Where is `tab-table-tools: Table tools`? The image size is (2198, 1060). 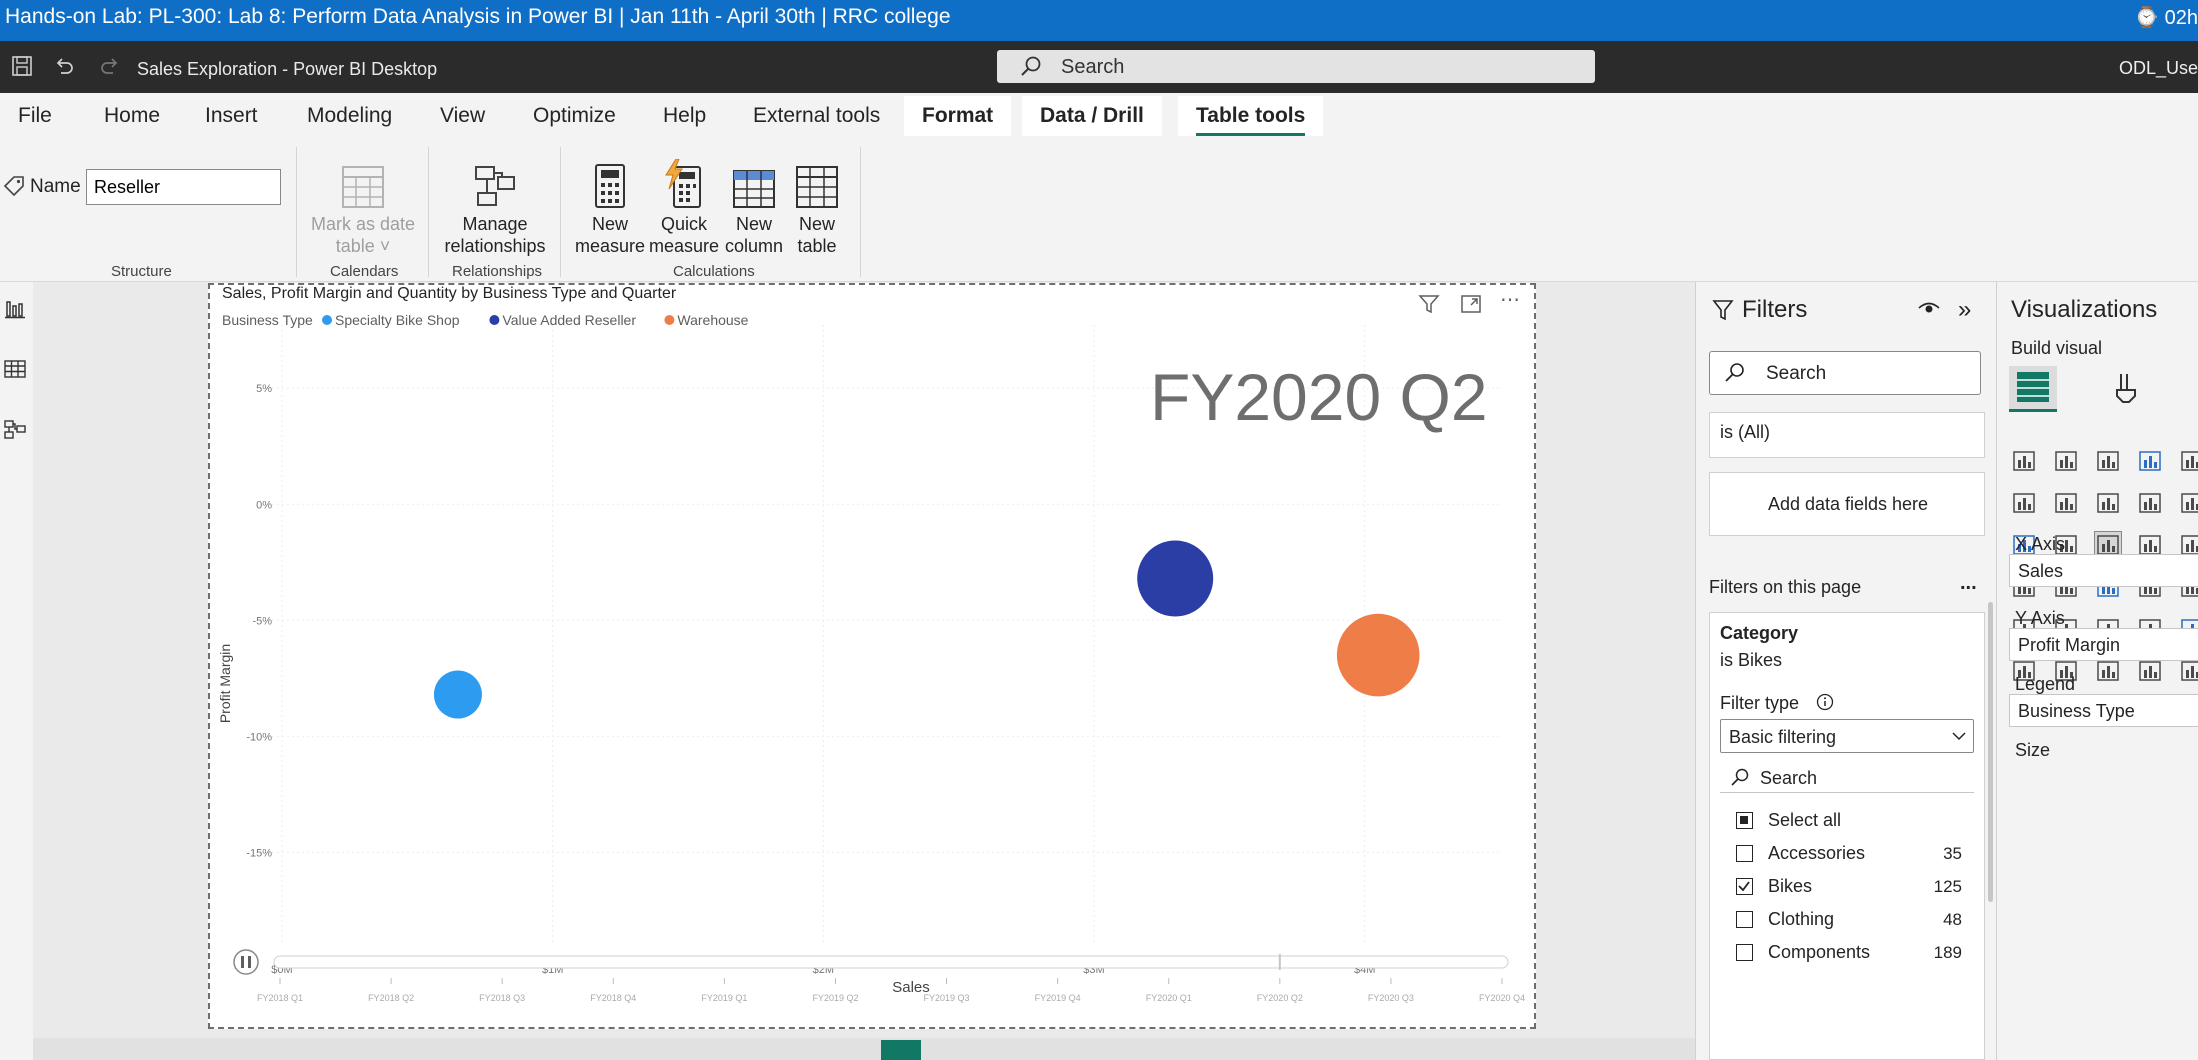 tab-table-tools: Table tools is located at coordinates (1251, 116).